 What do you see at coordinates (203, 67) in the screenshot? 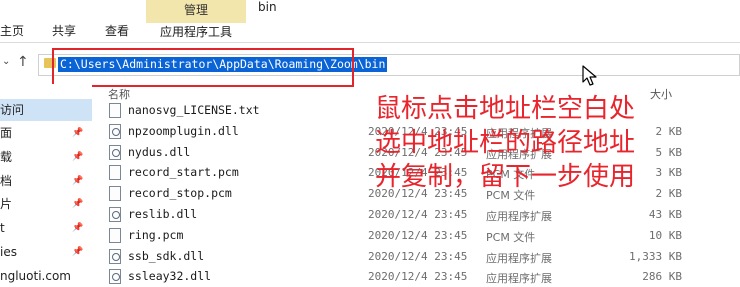
I see `highlight-box` at bounding box center [203, 67].